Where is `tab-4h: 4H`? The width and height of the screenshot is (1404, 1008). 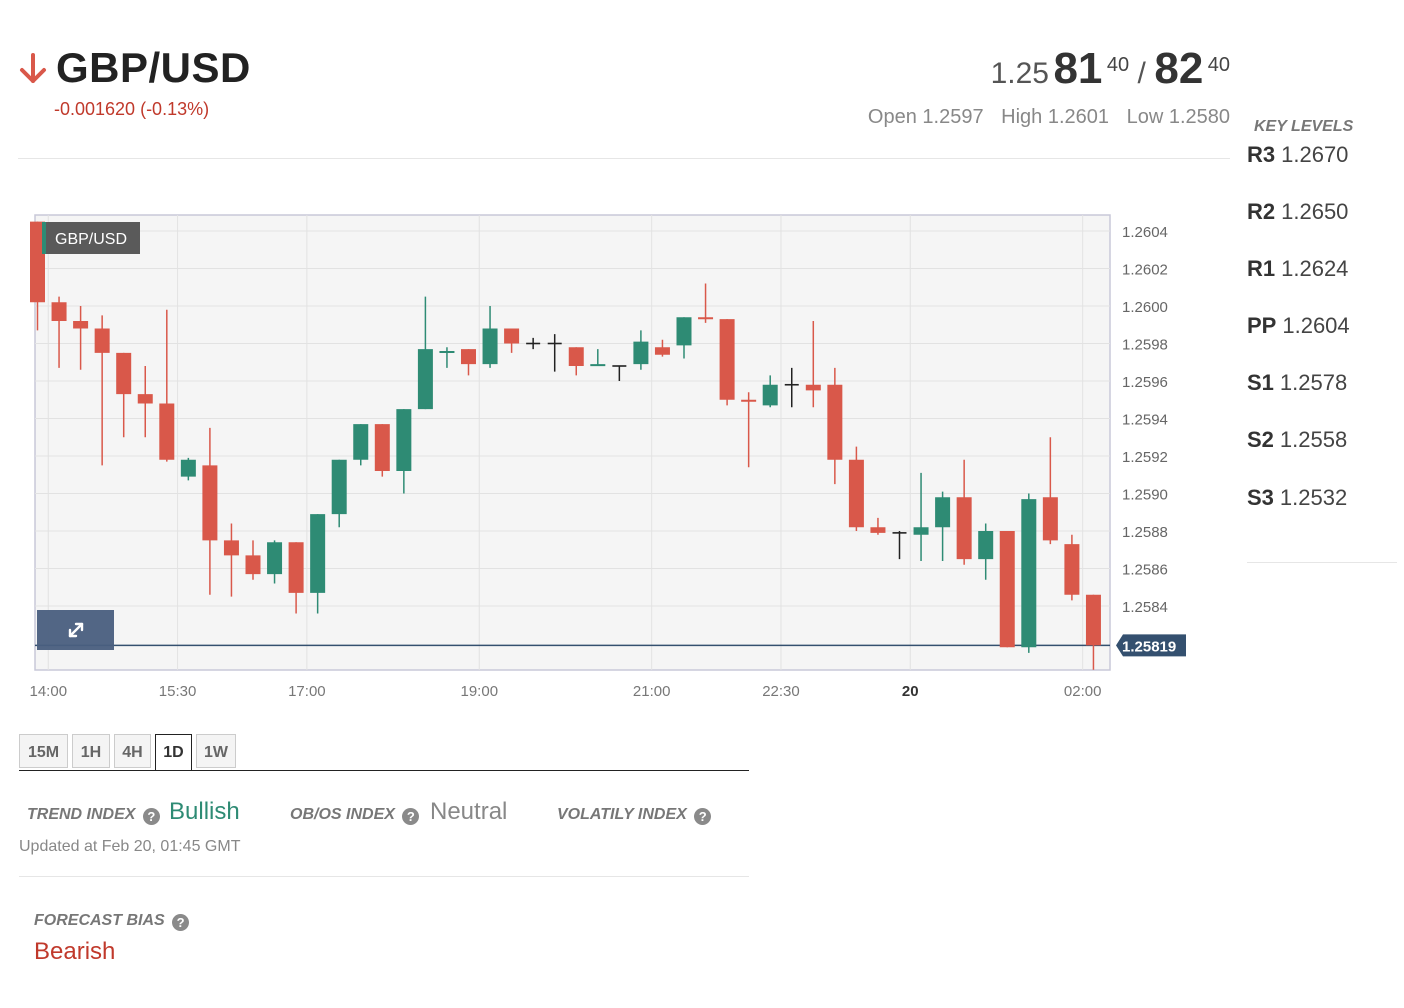
tab-4h: 4H is located at coordinates (132, 751).